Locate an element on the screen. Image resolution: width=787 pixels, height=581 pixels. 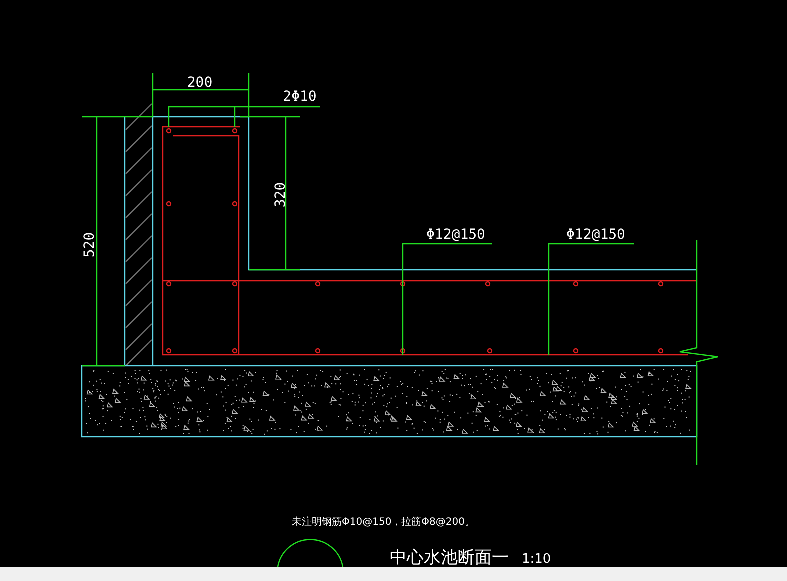
section-title: 中心水池断面一 is located at coordinates (449, 557).